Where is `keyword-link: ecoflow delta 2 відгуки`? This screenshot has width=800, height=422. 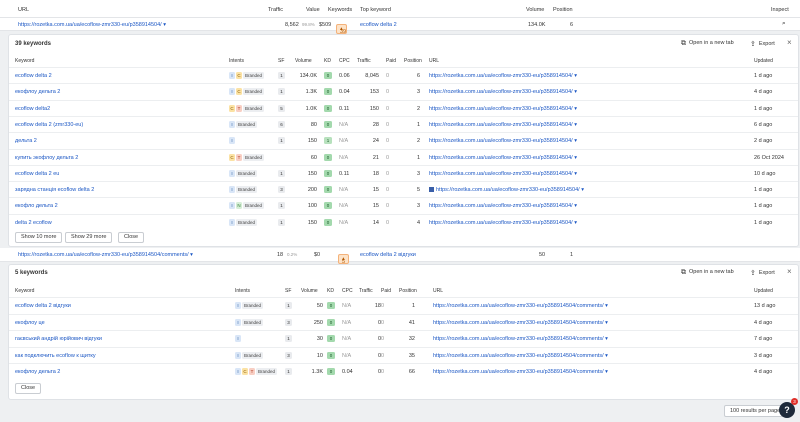
keyword-link: ecoflow delta 2 відгуки is located at coordinates (43, 306).